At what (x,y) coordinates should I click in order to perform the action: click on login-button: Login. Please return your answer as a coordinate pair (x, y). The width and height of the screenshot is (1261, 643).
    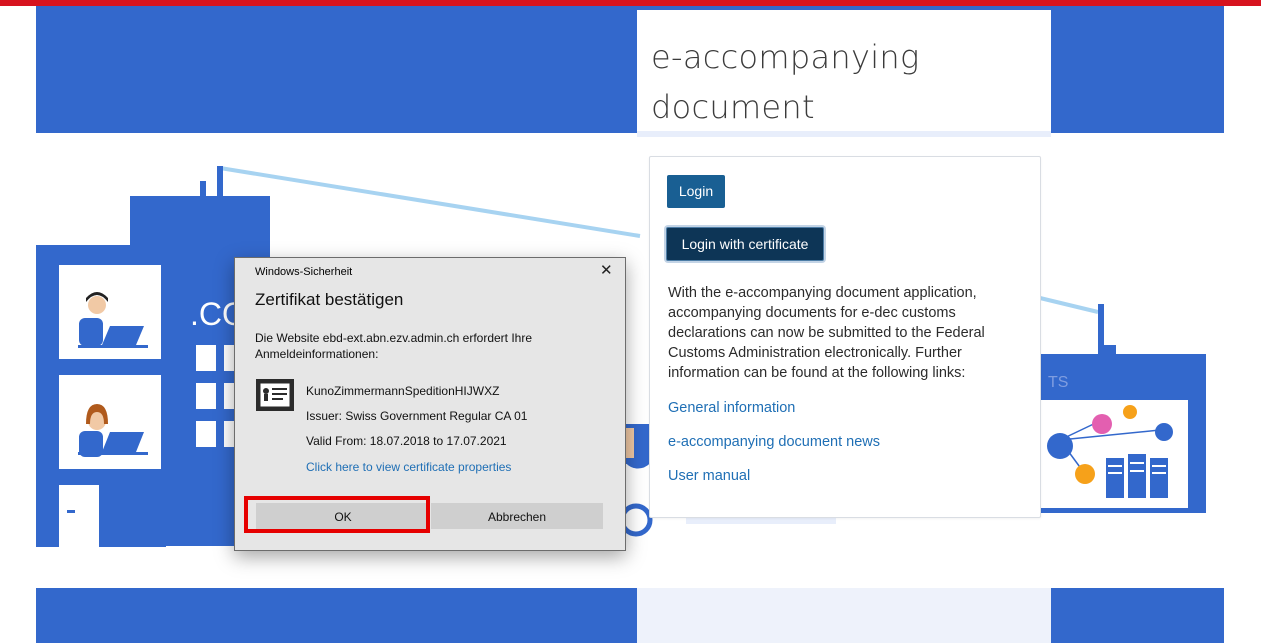
    Looking at the image, I should click on (696, 191).